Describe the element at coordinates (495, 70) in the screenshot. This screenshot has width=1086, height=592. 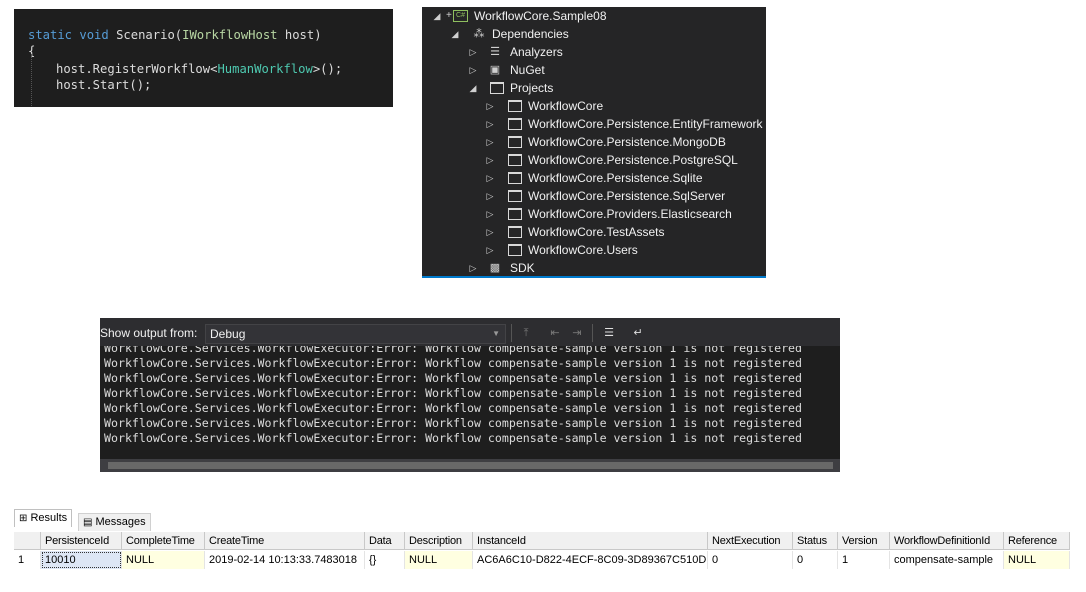
I see `nuget-icon: ▣` at that location.